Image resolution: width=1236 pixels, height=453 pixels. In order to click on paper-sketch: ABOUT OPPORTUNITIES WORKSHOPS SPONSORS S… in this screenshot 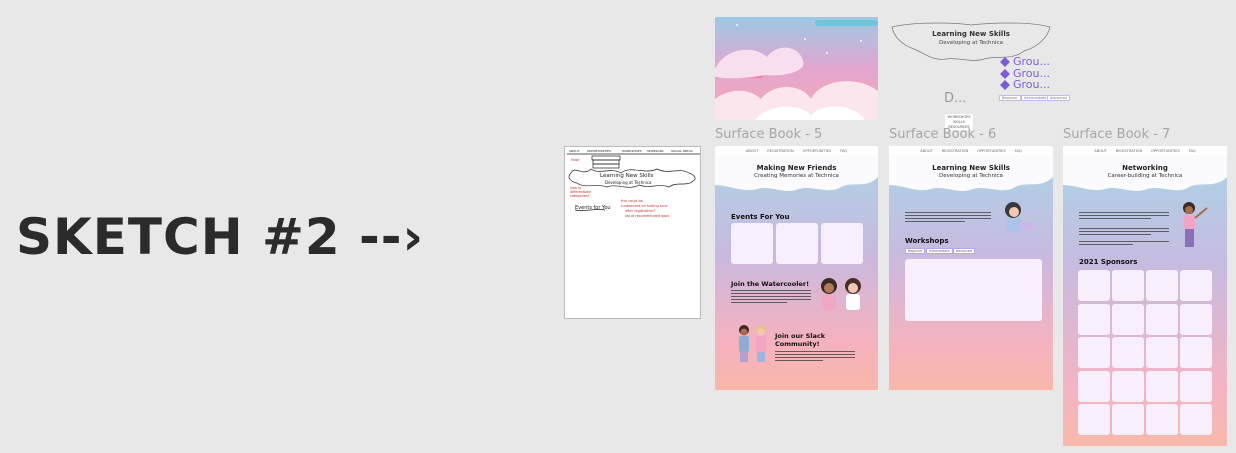, I will do `click(632, 232)`.